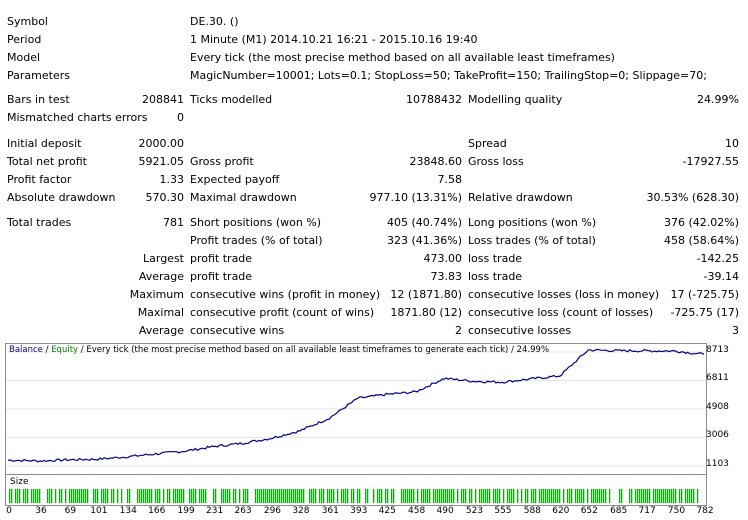  What do you see at coordinates (161, 143) in the screenshot?
I see `deposit-value: 2000.00` at bounding box center [161, 143].